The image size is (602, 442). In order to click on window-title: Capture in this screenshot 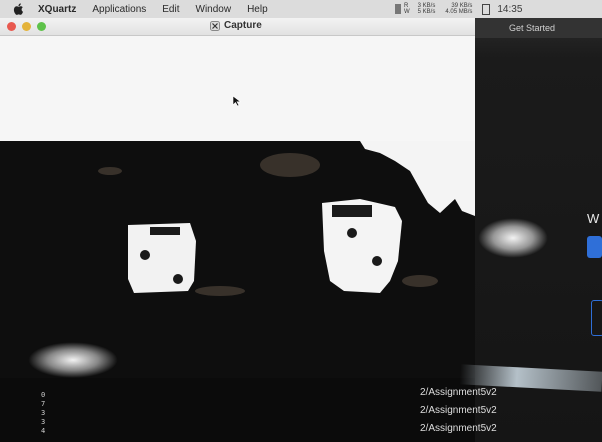, I will do `click(236, 25)`.